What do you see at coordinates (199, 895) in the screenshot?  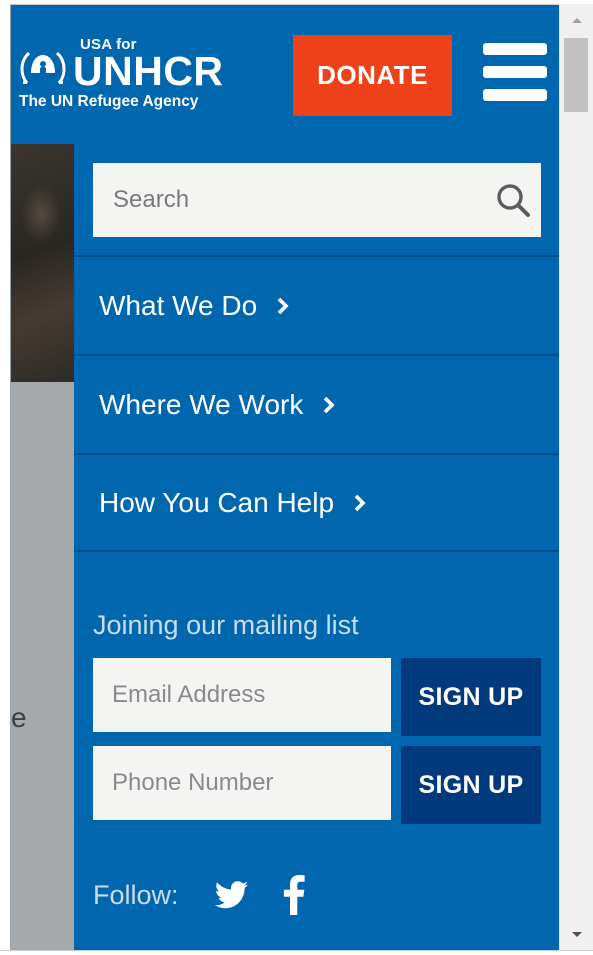 I see `follow-row: Follow:` at bounding box center [199, 895].